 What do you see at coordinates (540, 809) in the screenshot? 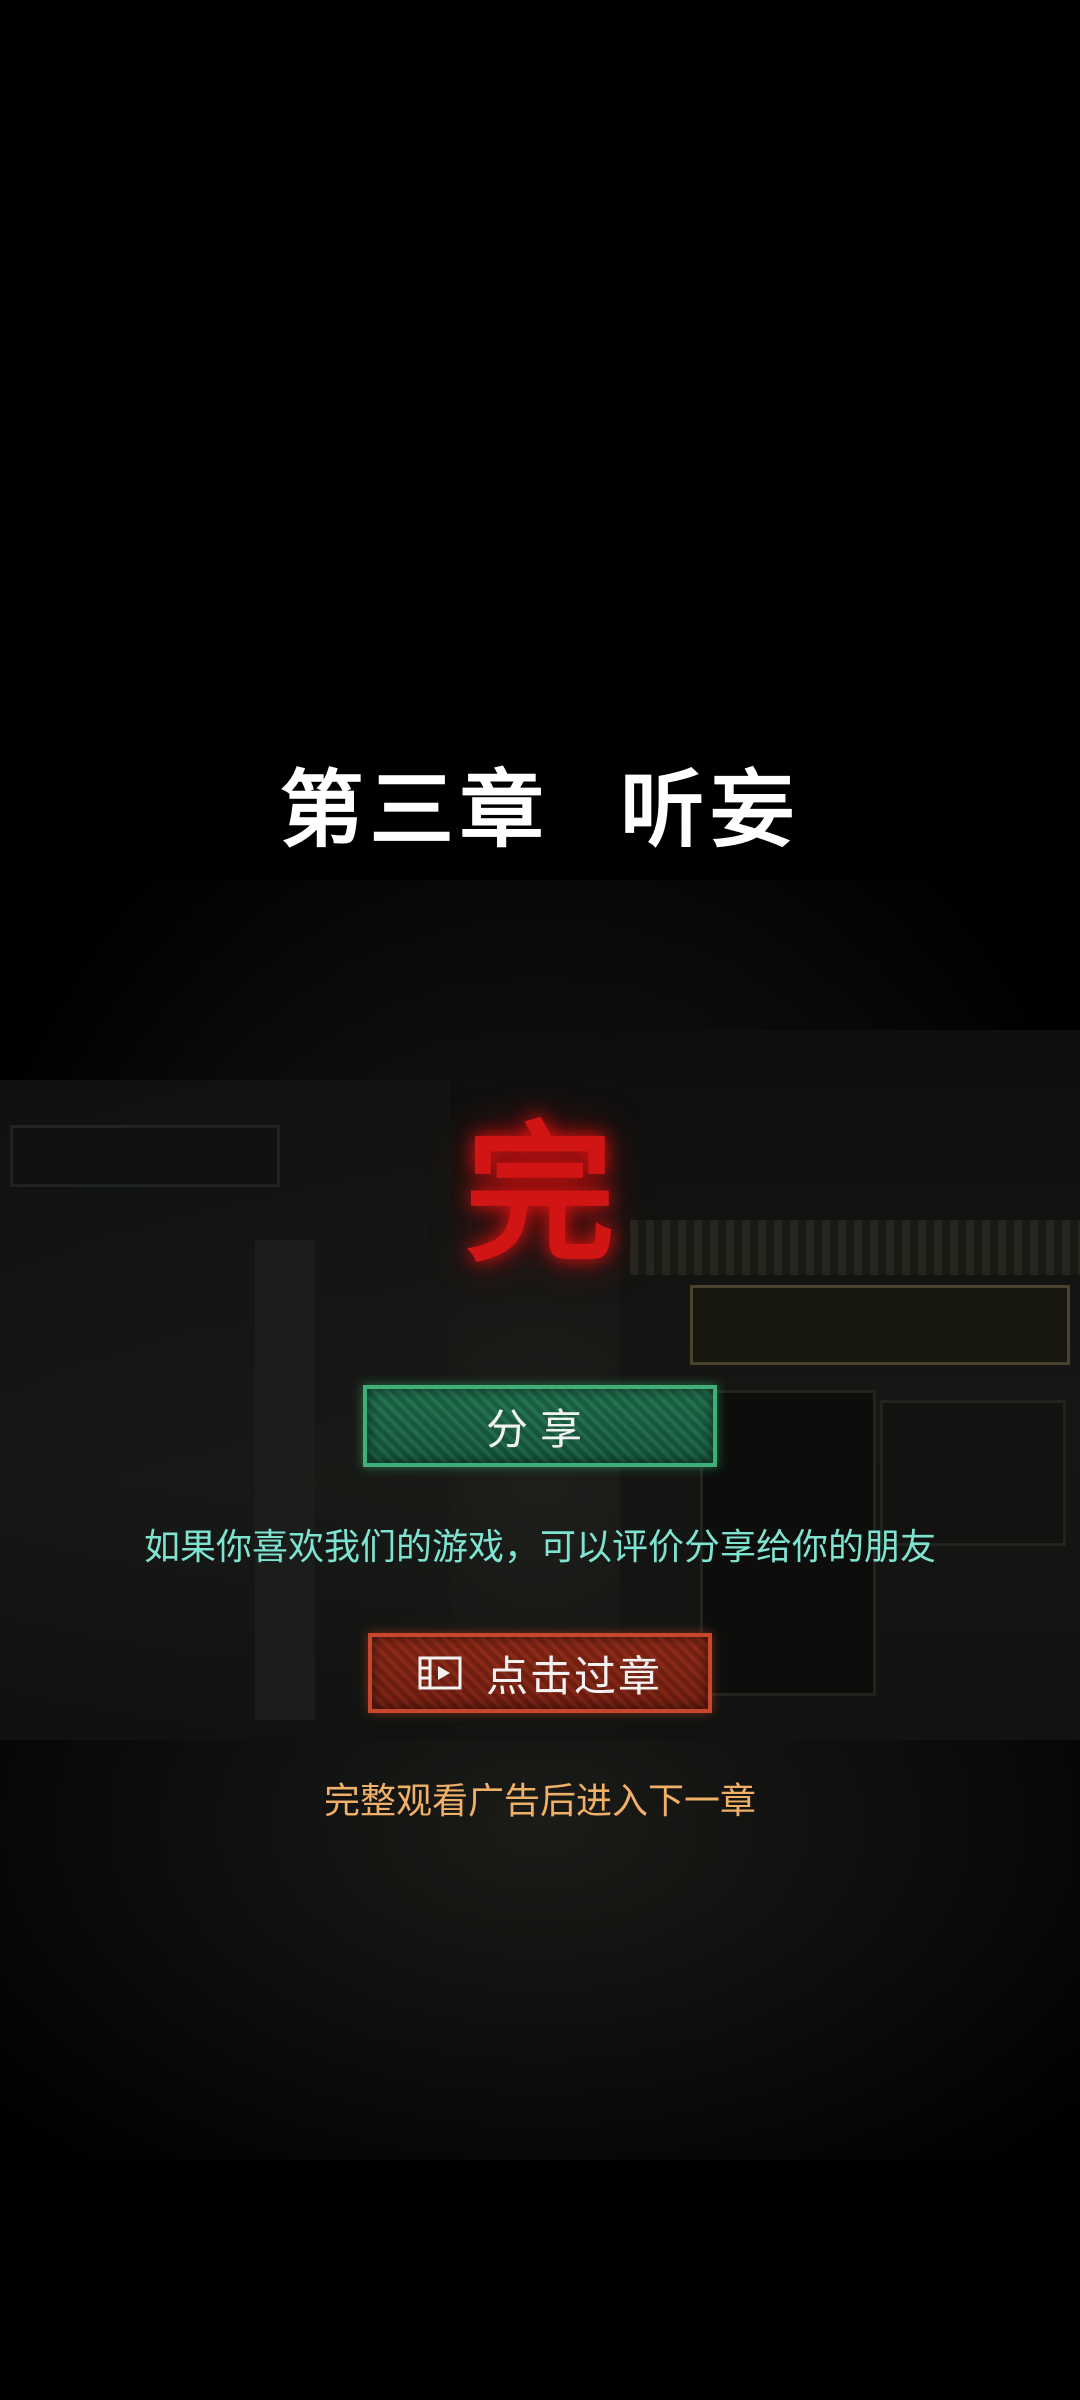
I see `chapter-title: 第三章 听妄` at bounding box center [540, 809].